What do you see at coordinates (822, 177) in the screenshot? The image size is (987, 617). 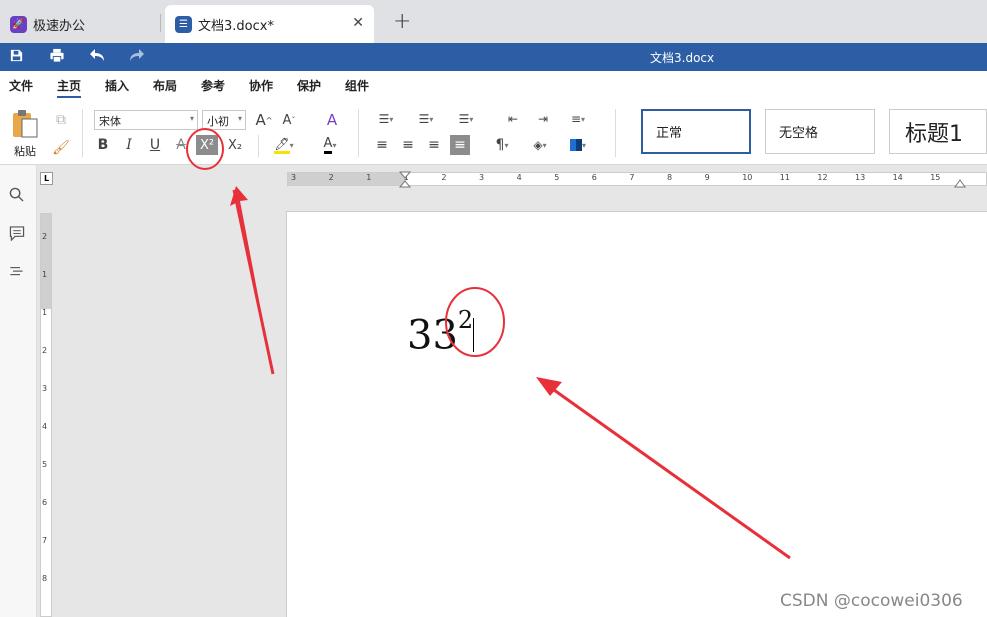 I see `ruler-tick-label: 12` at bounding box center [822, 177].